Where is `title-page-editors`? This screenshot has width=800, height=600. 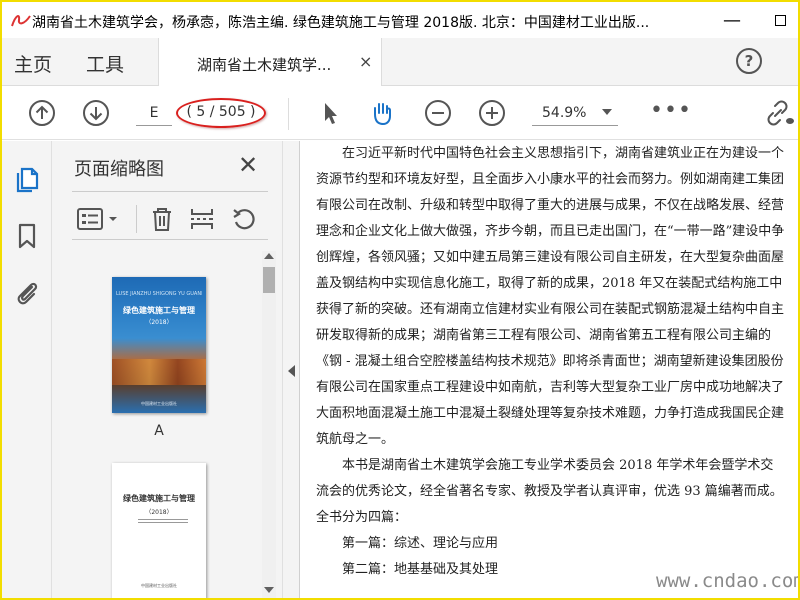 title-page-editors is located at coordinates (163, 523).